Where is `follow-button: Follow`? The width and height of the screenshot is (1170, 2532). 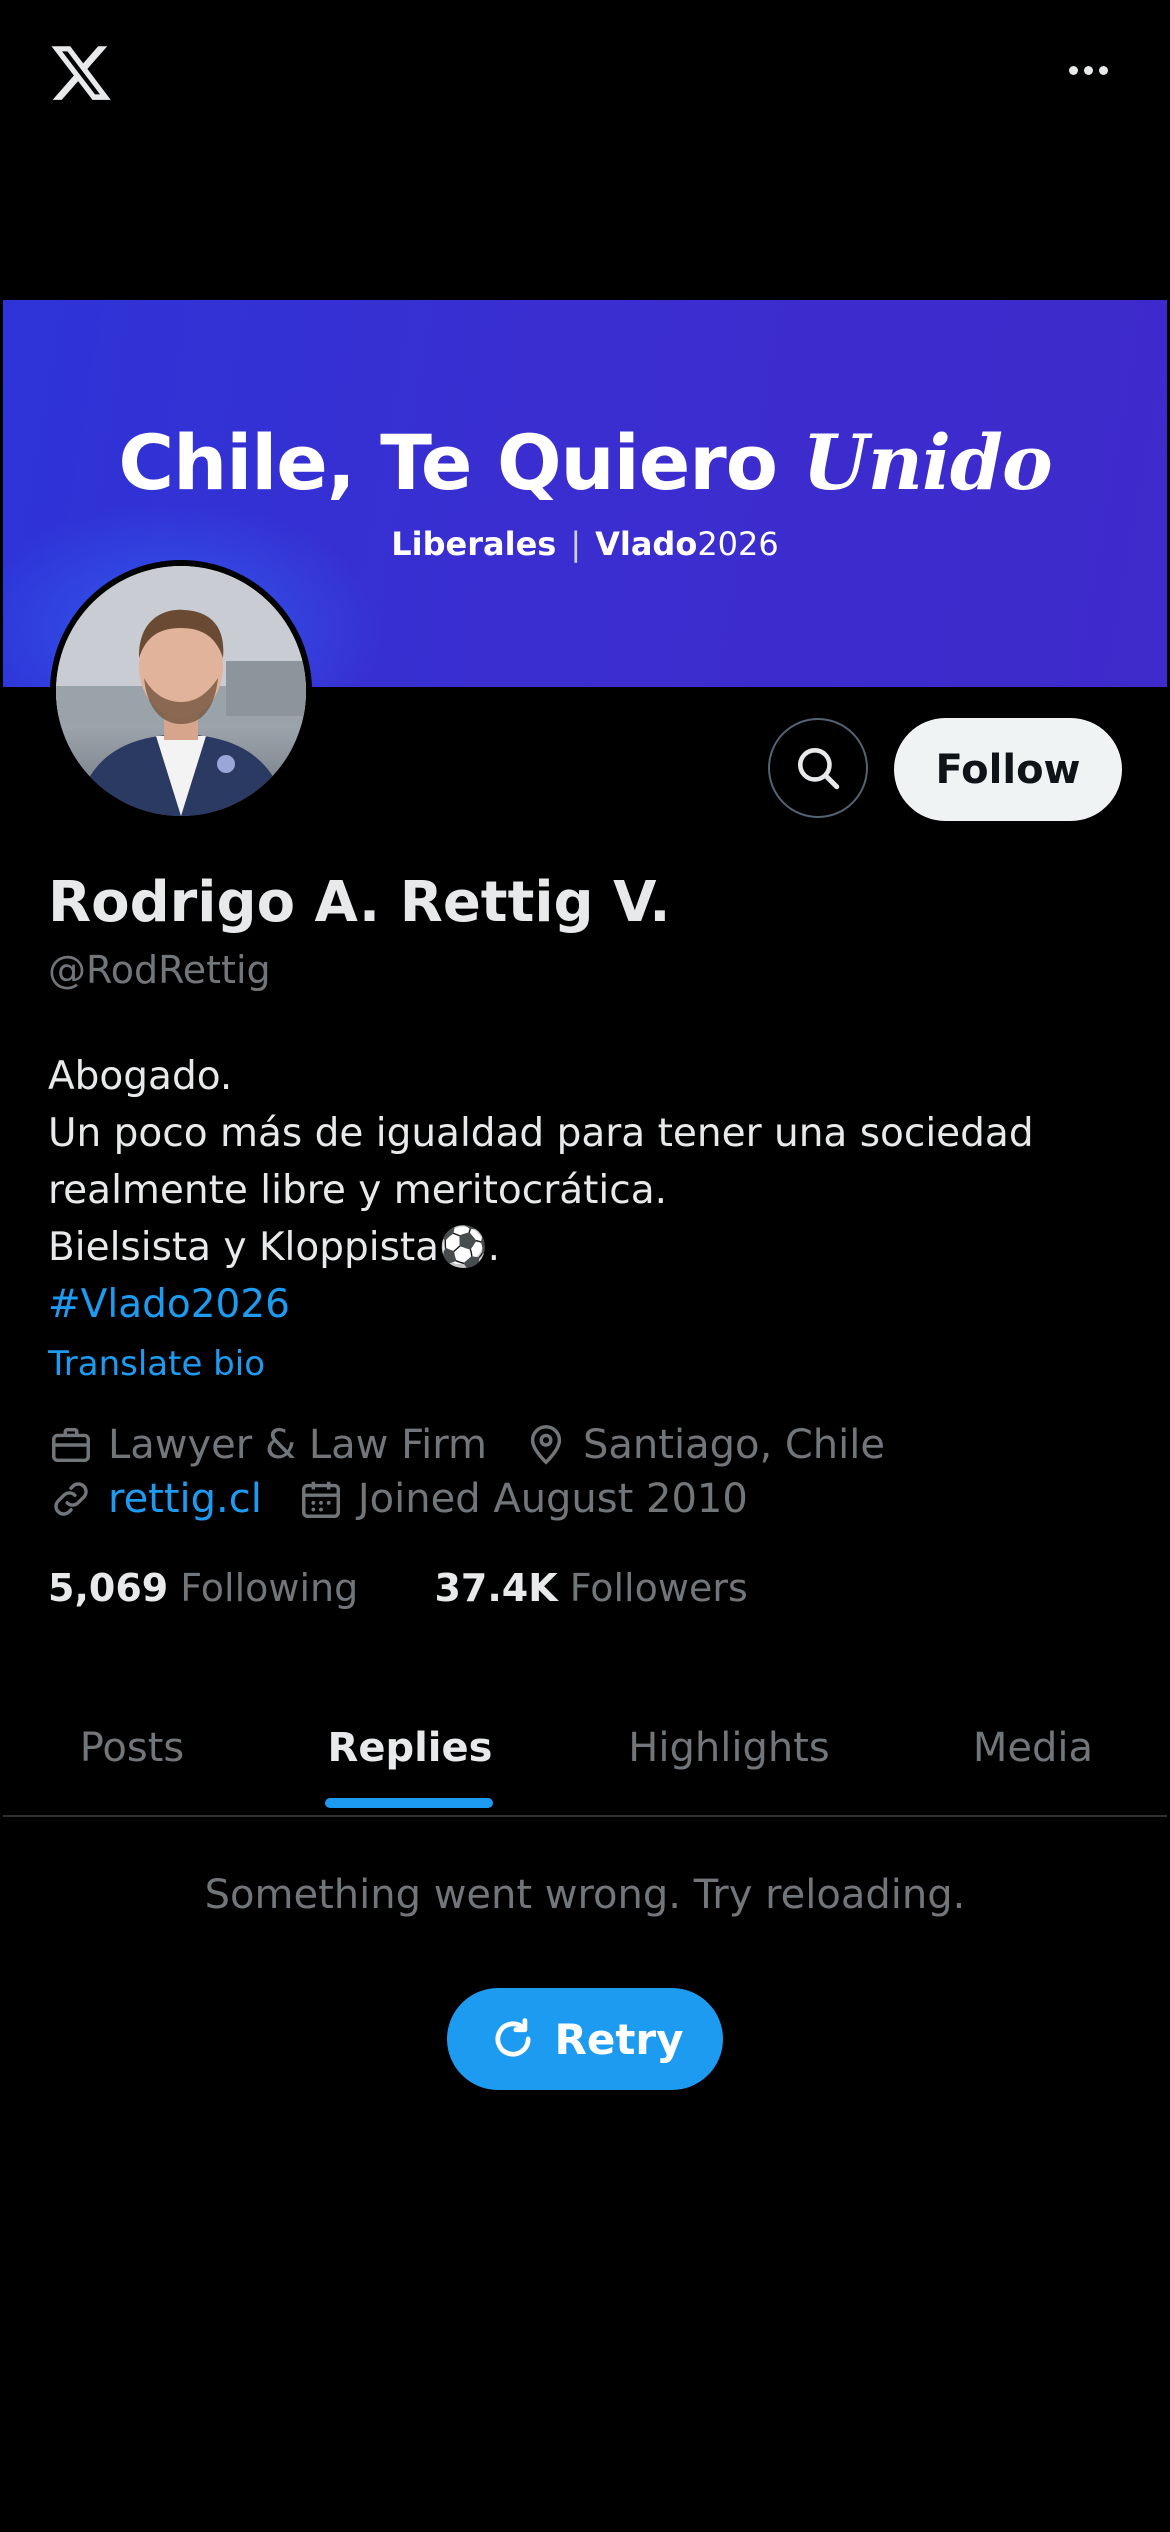
follow-button: Follow is located at coordinates (1008, 769).